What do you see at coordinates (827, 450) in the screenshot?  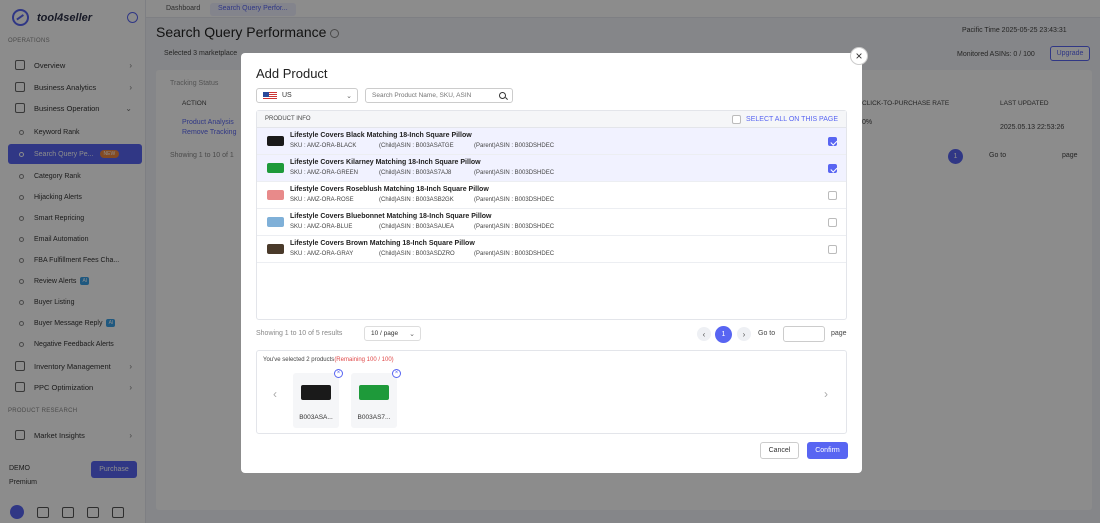 I see `confirm-button: Confirm` at bounding box center [827, 450].